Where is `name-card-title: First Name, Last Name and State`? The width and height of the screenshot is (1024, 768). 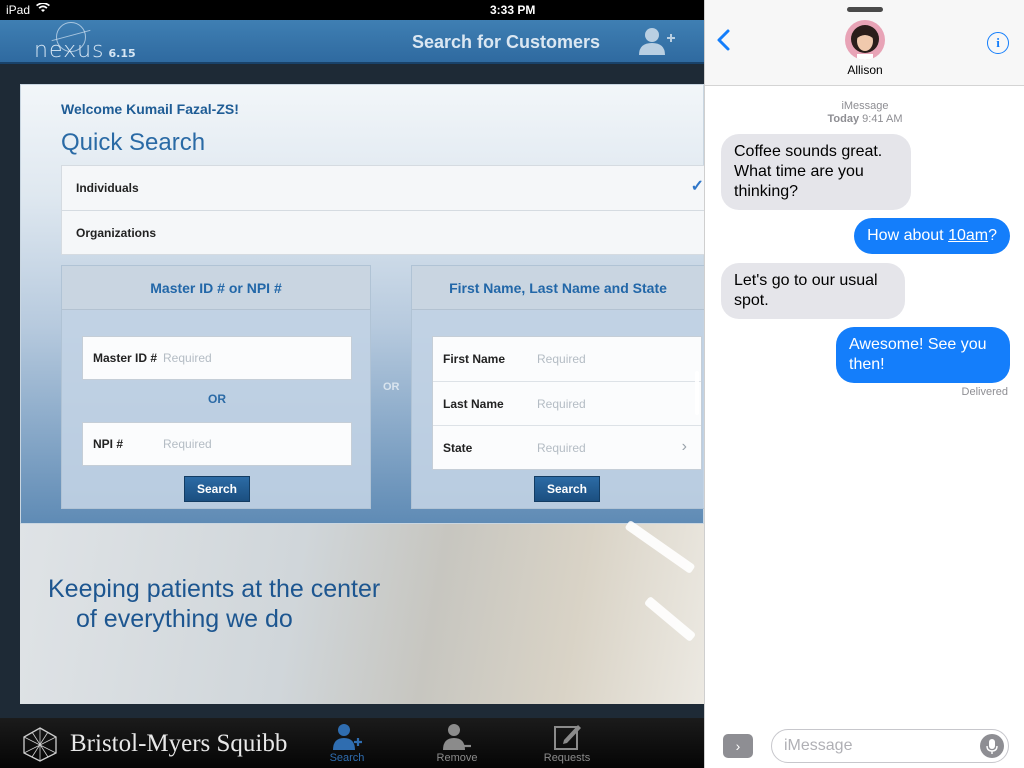 name-card-title: First Name, Last Name and State is located at coordinates (558, 288).